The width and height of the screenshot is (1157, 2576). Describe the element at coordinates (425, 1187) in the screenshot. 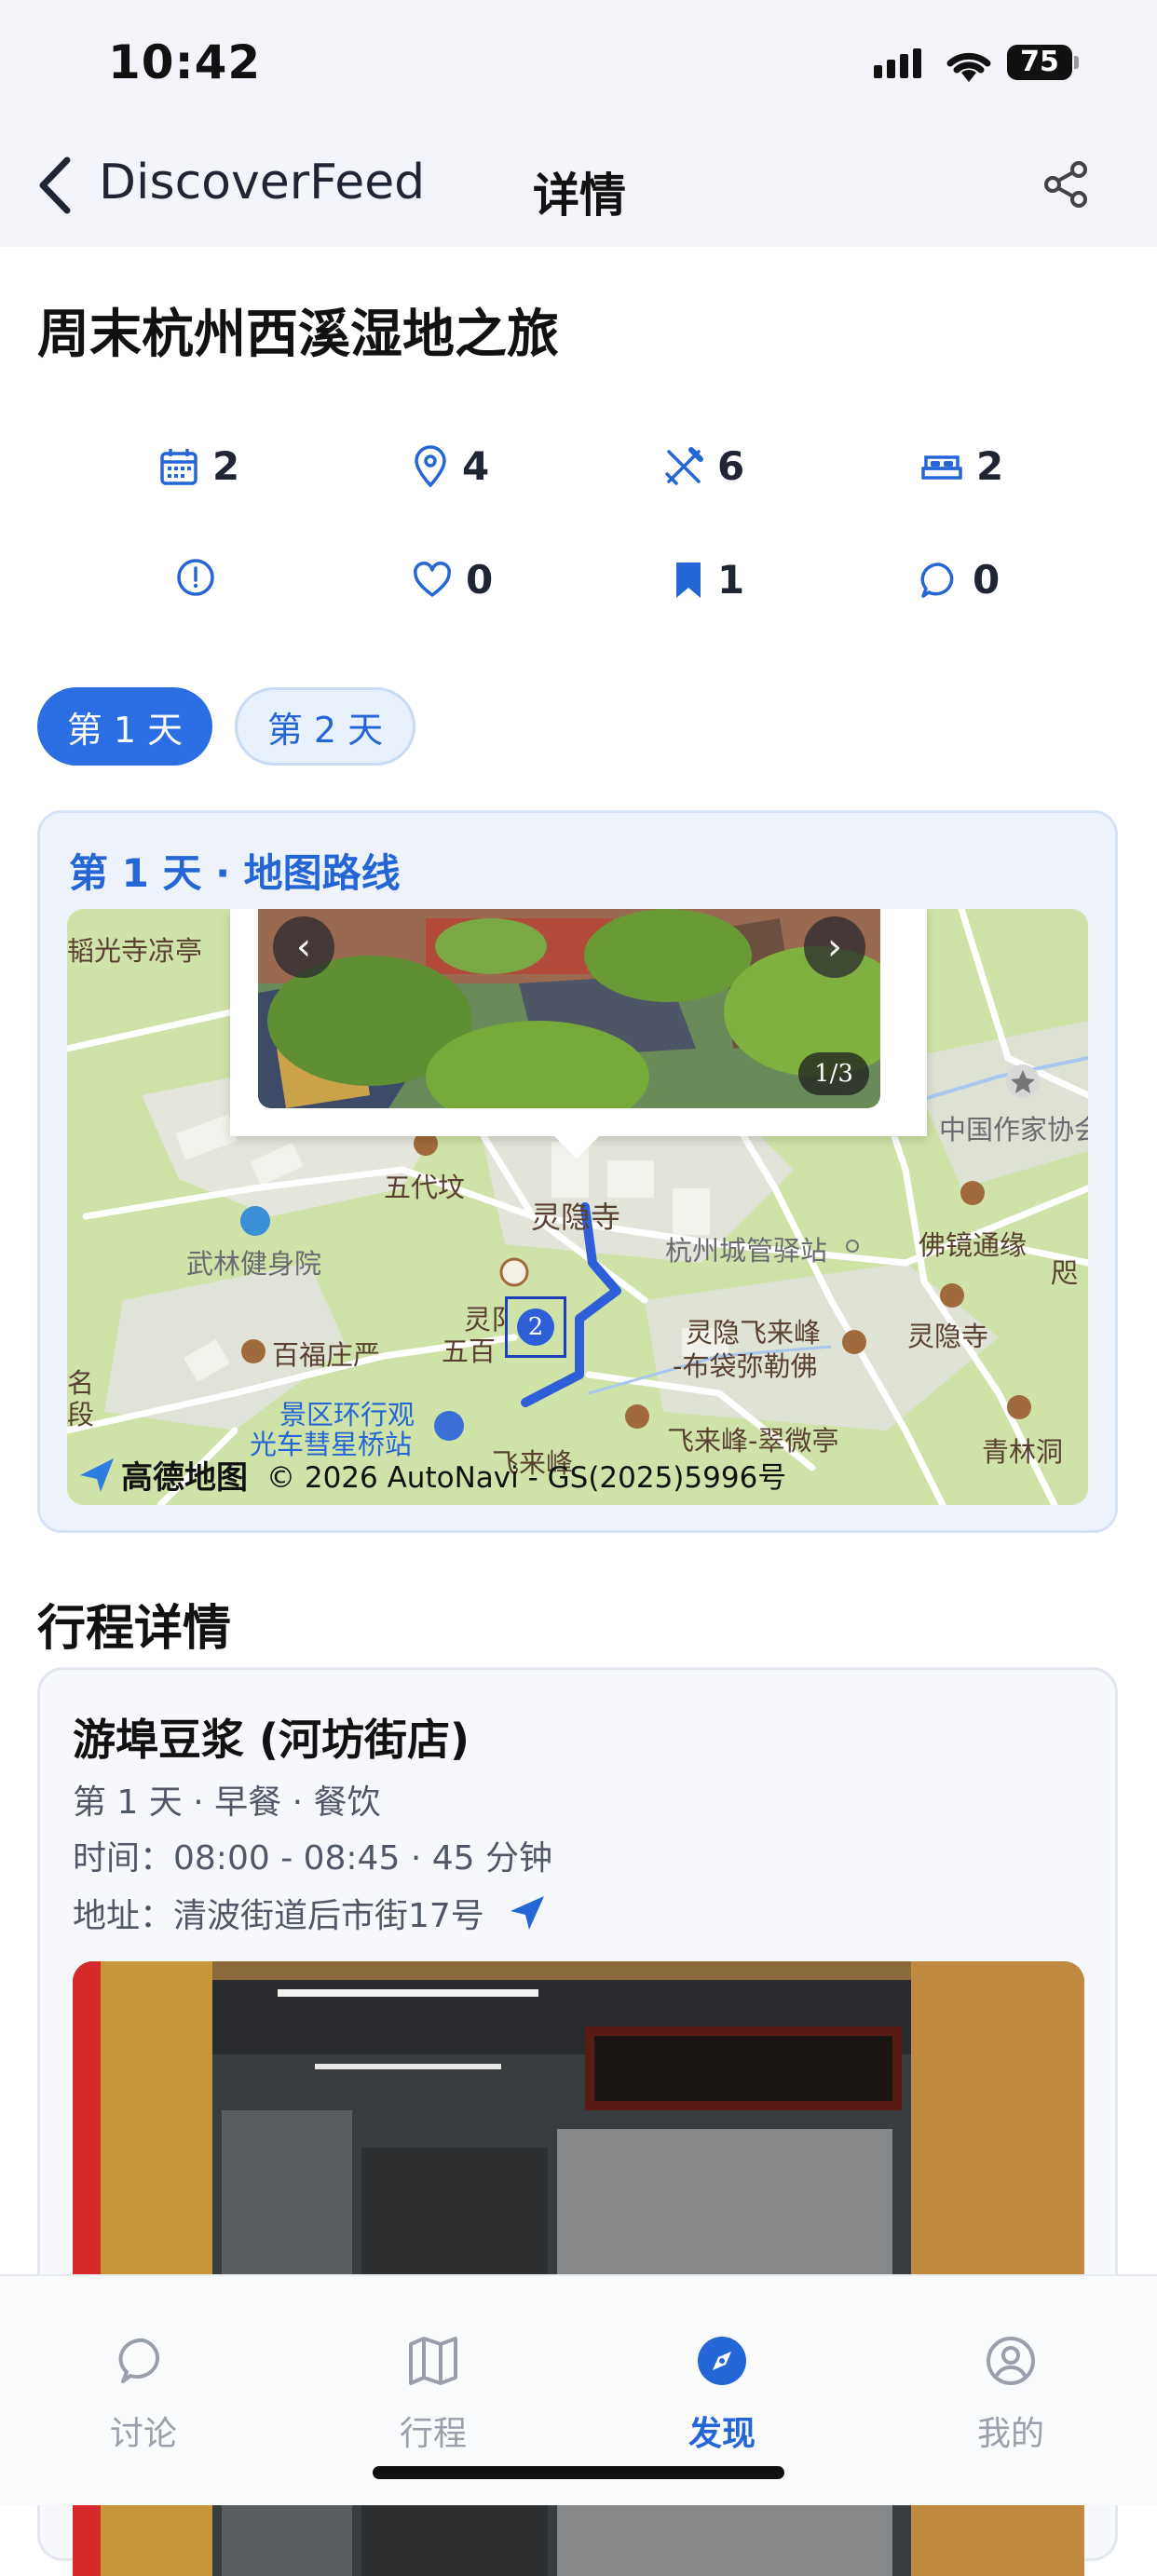

I see `map-label: 五代坟` at that location.